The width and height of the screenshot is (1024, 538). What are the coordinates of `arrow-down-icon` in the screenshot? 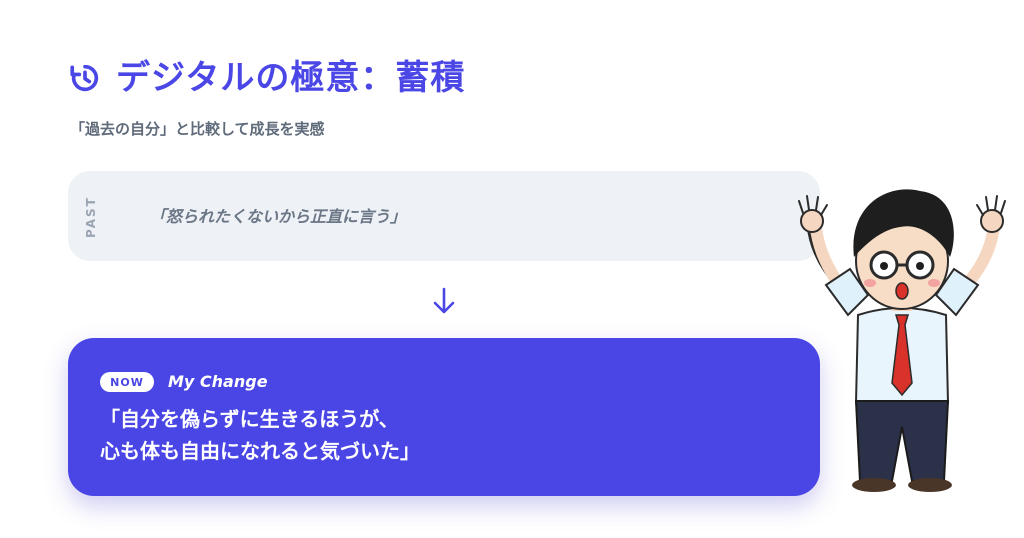 It's located at (444, 300).